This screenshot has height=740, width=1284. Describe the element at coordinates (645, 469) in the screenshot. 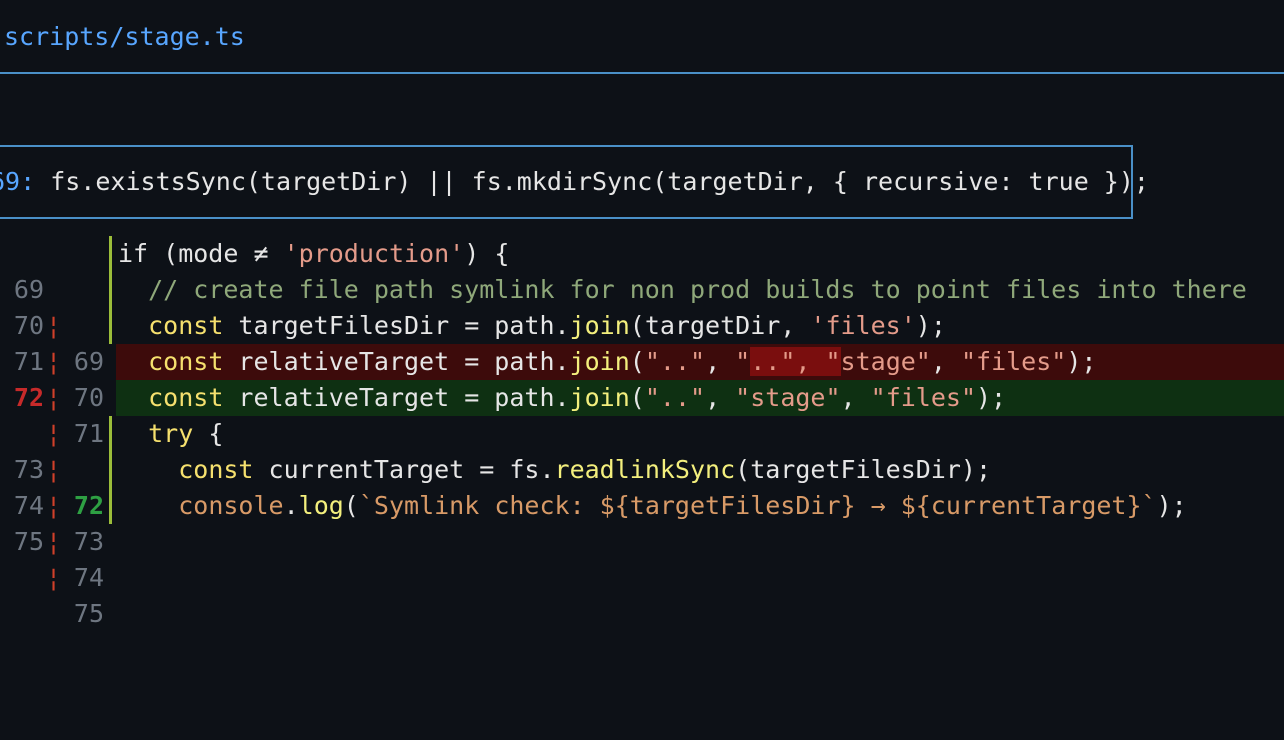

I see `code-token: readlinkSync` at that location.